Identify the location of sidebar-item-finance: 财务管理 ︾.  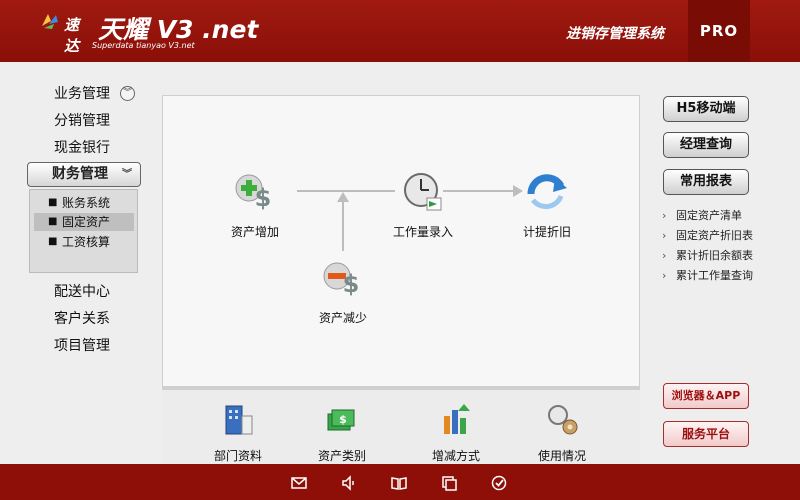
(84, 174).